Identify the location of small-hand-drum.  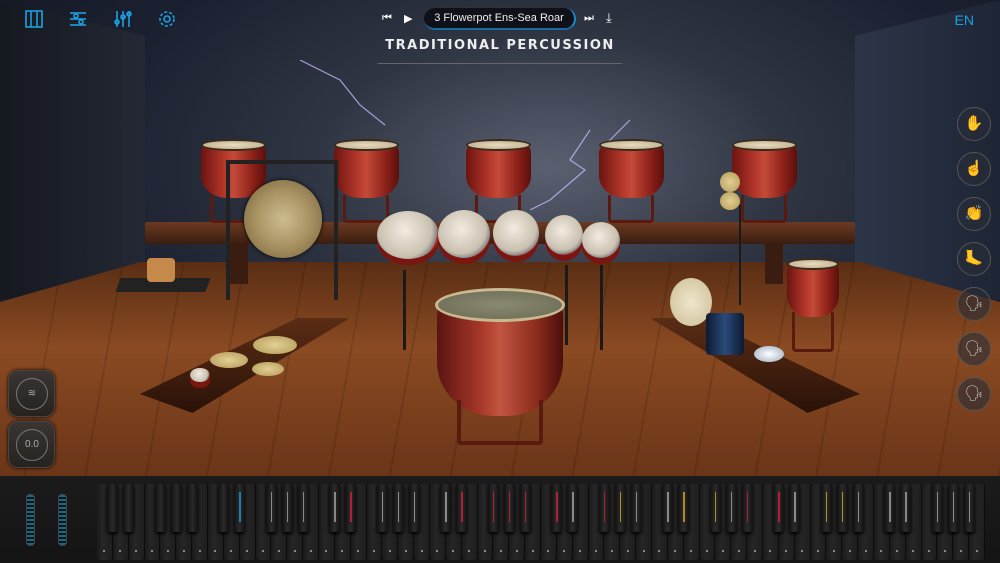
(200, 375).